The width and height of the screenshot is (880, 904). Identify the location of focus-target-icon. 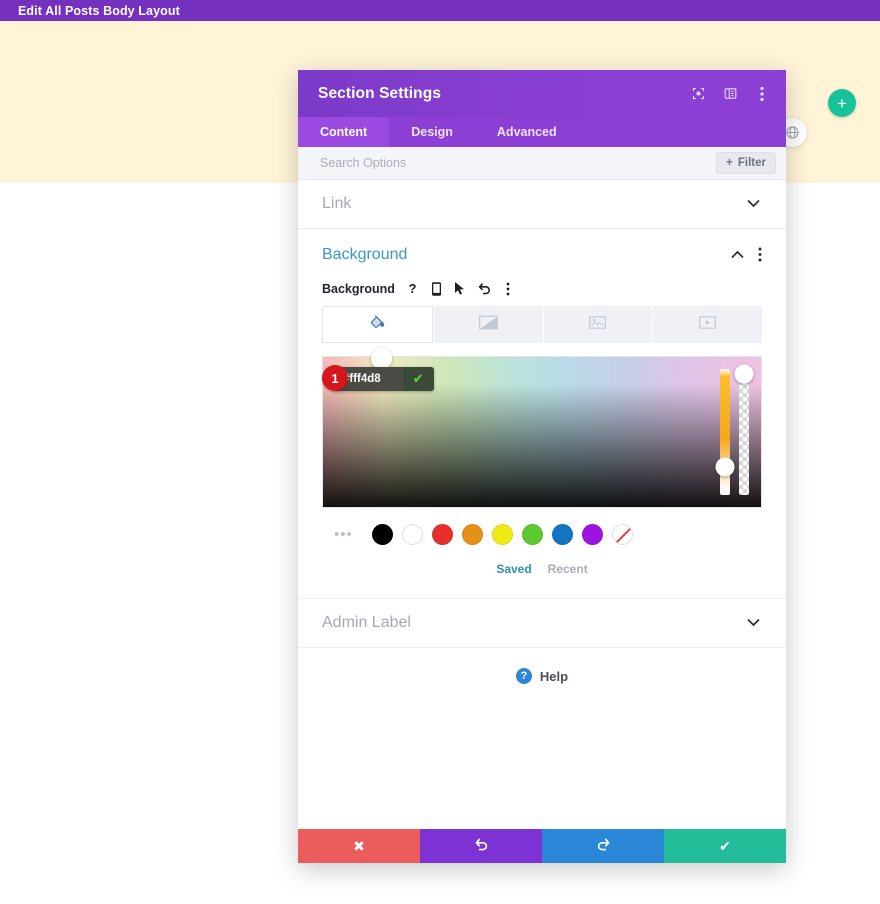
(698, 94).